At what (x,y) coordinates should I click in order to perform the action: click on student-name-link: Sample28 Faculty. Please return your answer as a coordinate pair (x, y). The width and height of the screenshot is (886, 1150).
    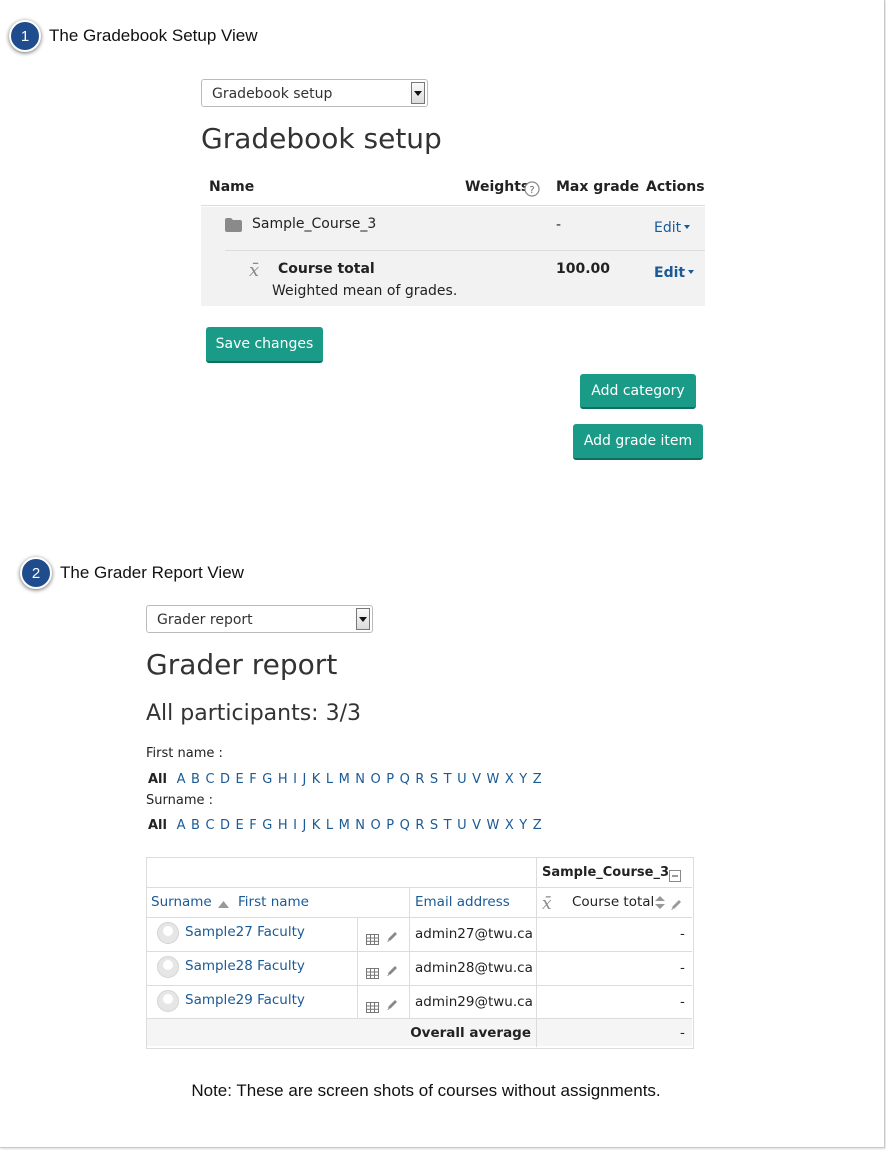
    Looking at the image, I should click on (245, 966).